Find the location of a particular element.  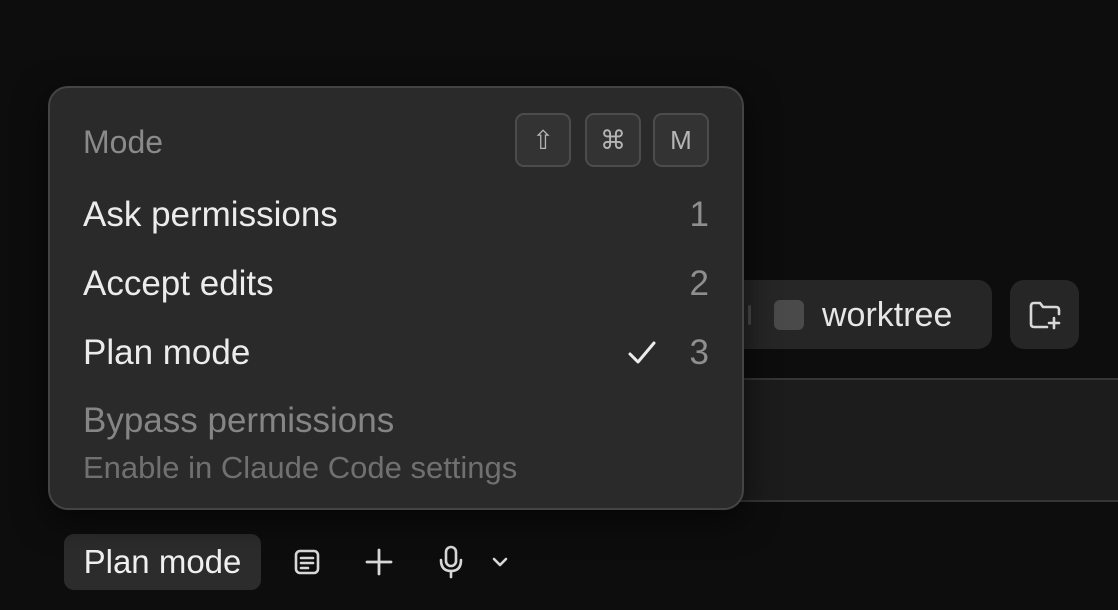

bypass-permissions-hint: Enable in Claude Code settings is located at coordinates (300, 467).